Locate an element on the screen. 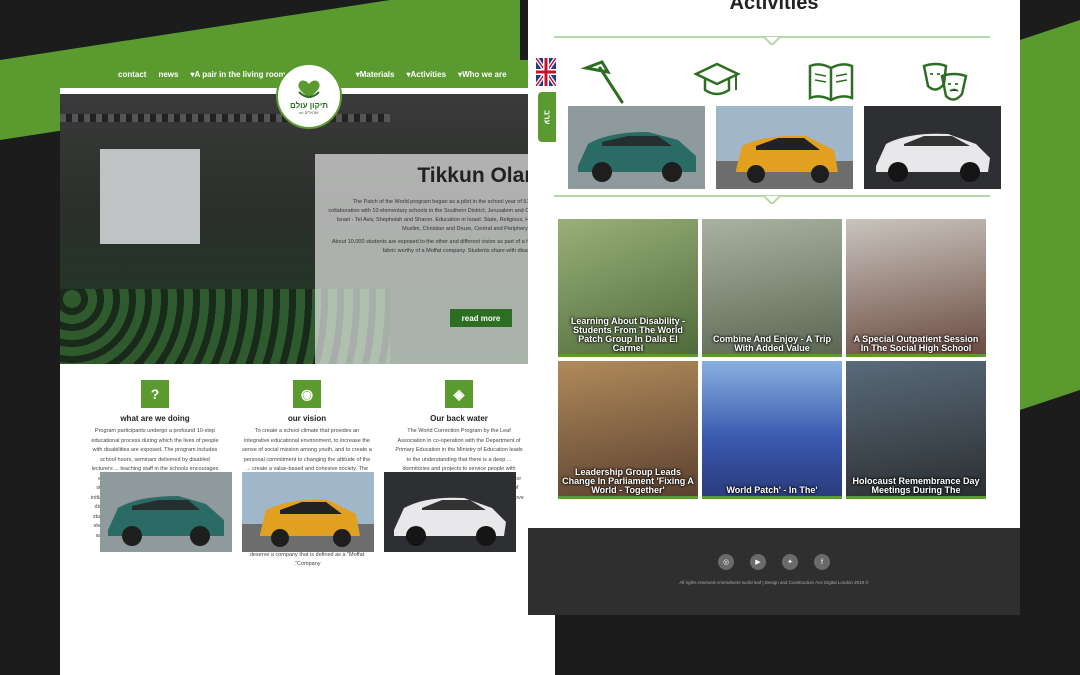 This screenshot has height=675, width=1080. graduation-cap-icon is located at coordinates (717, 82).